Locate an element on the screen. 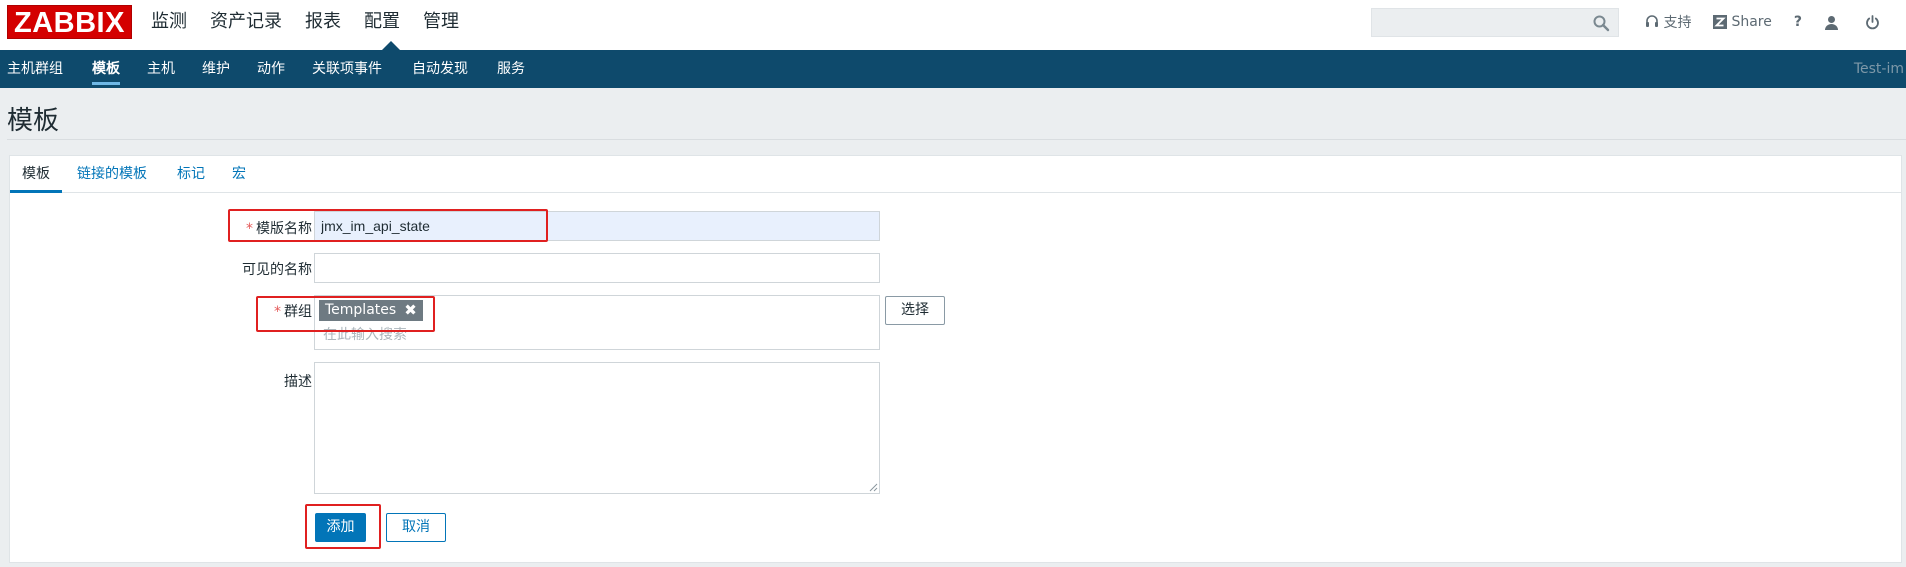  subnav-maintenance: 维护 is located at coordinates (216, 69).